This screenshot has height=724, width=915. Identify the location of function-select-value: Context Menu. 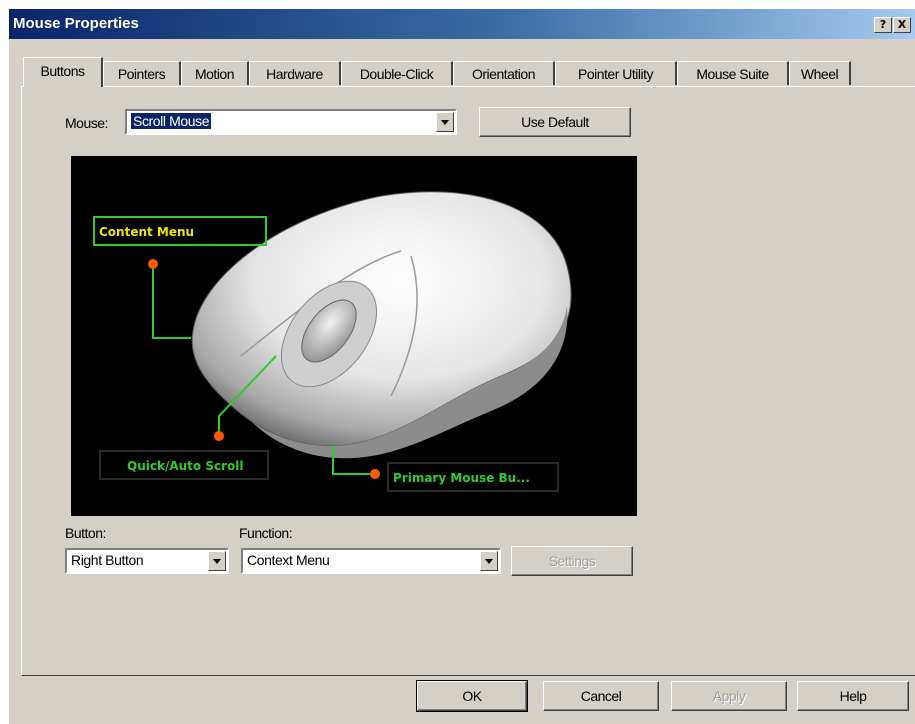
(288, 560).